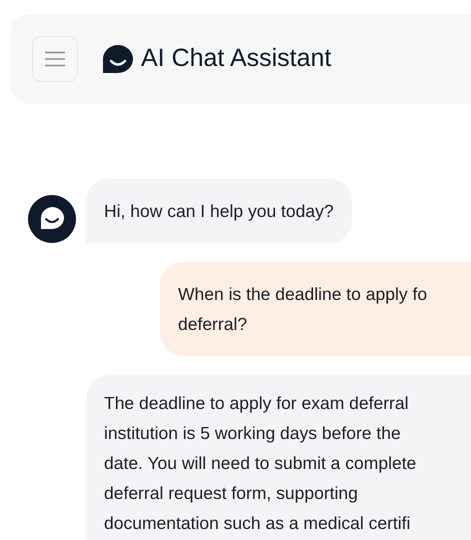 The width and height of the screenshot is (471, 540). Describe the element at coordinates (219, 211) in the screenshot. I see `assistant-message: Hi, how can I help you today?` at that location.